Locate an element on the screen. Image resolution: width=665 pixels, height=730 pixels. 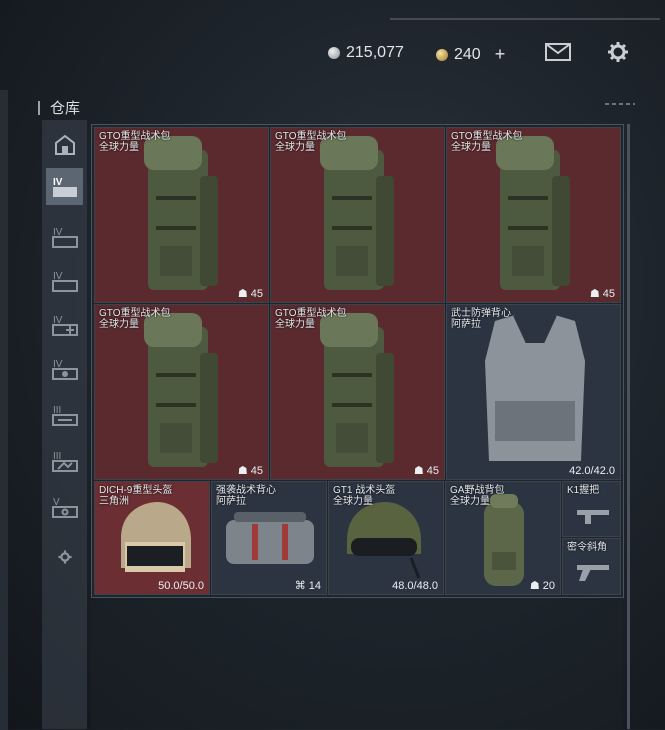
level-v-icon: V is located at coordinates (64, 506).